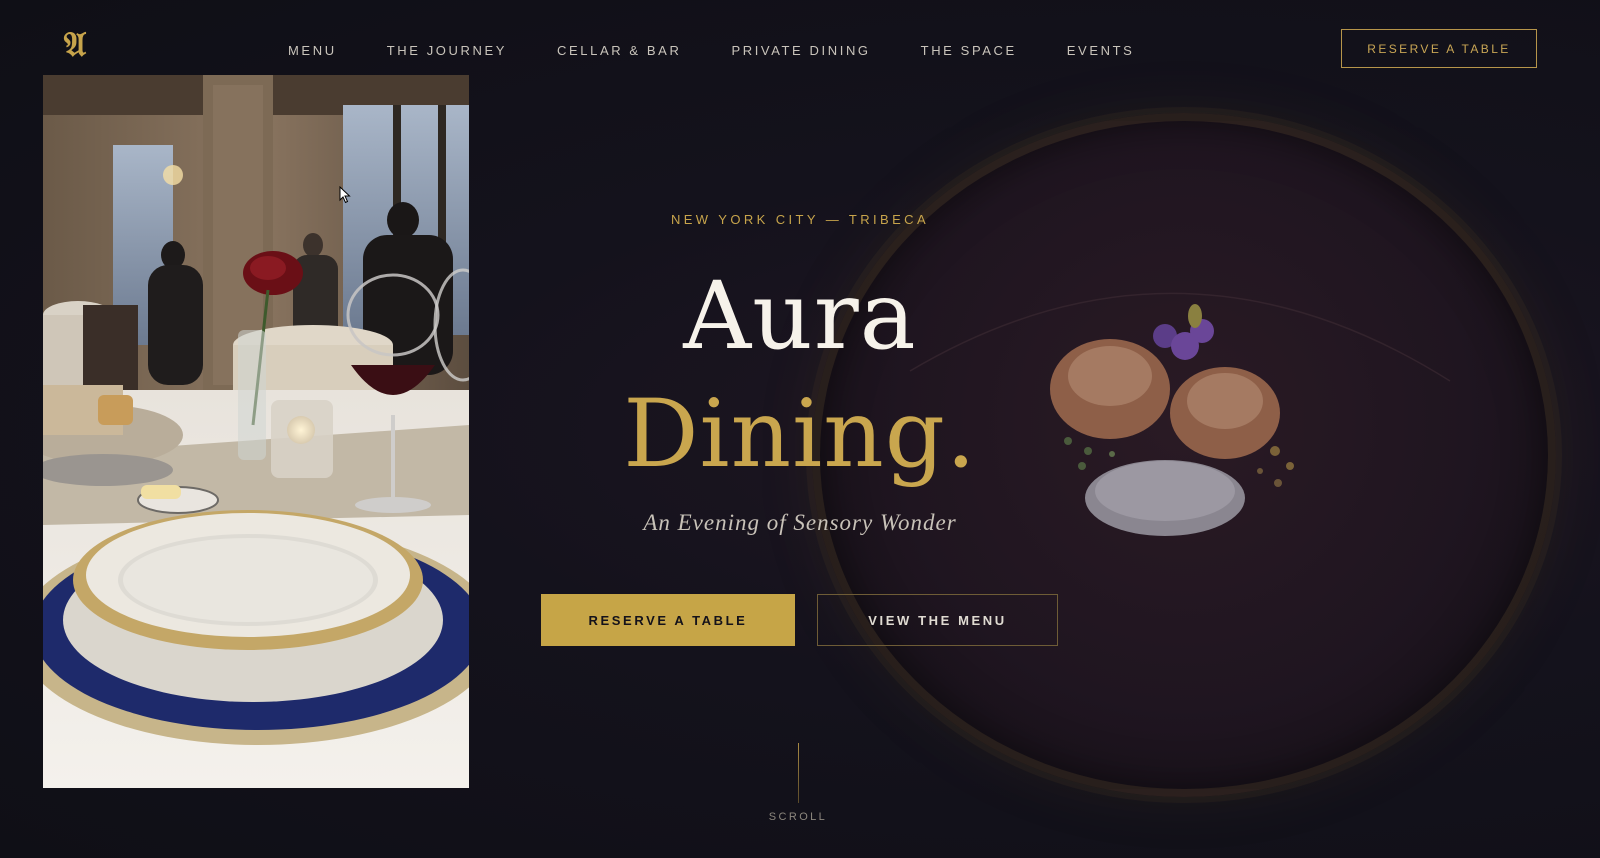  Describe the element at coordinates (800, 522) in the screenshot. I see `hero-tagline: An Evening of Sensory Wonder` at that location.